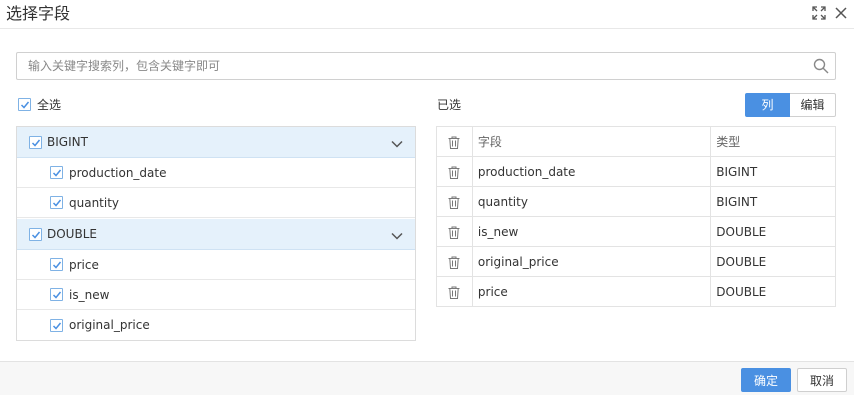 Image resolution: width=854 pixels, height=395 pixels. What do you see at coordinates (72, 234) in the screenshot?
I see `group-label: DOUBLE` at bounding box center [72, 234].